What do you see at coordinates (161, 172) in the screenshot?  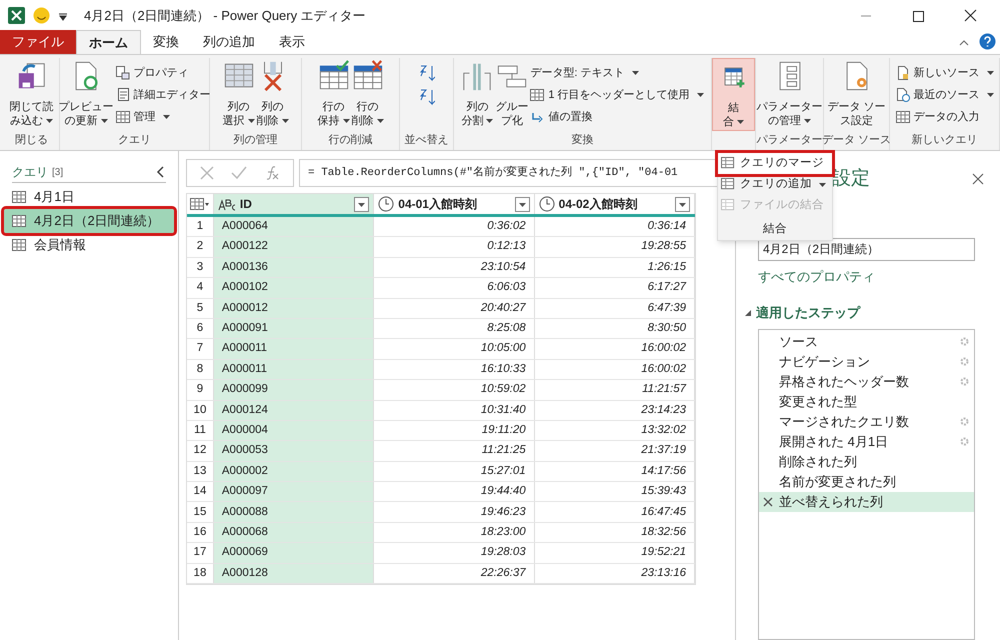 I see `collapse-pane-icon` at bounding box center [161, 172].